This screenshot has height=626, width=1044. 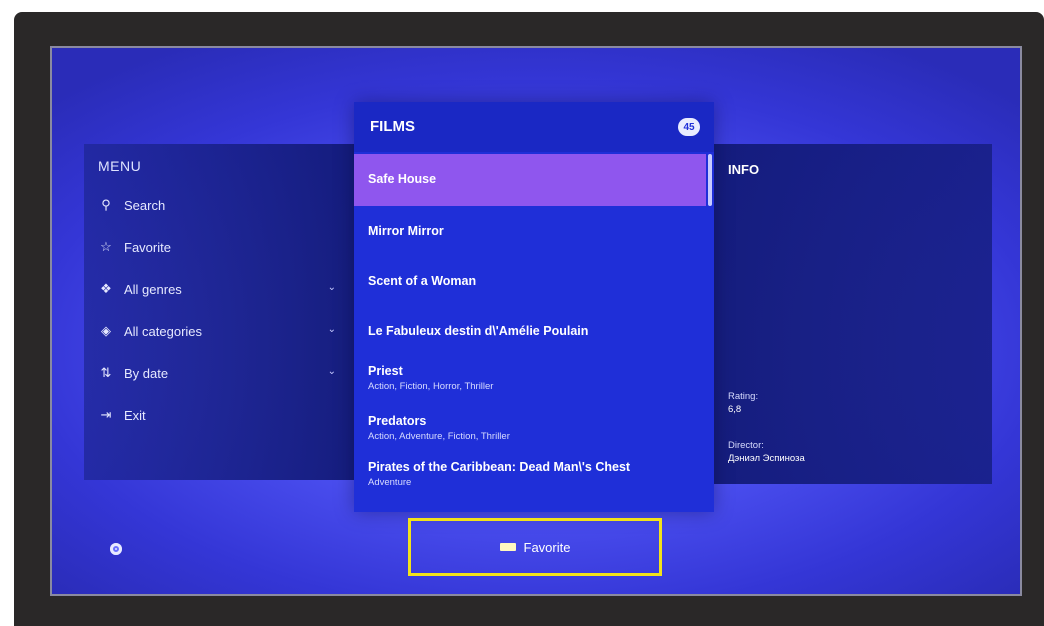 What do you see at coordinates (507, 547) in the screenshot?
I see `color-key-icon` at bounding box center [507, 547].